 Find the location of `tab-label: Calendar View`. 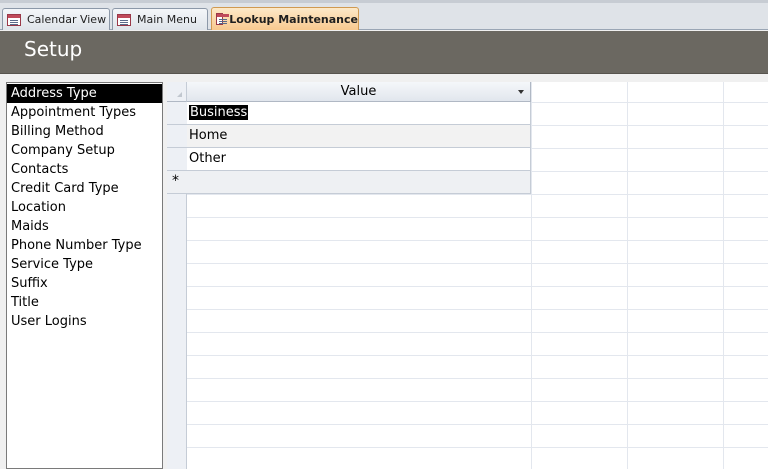

tab-label: Calendar View is located at coordinates (67, 19).